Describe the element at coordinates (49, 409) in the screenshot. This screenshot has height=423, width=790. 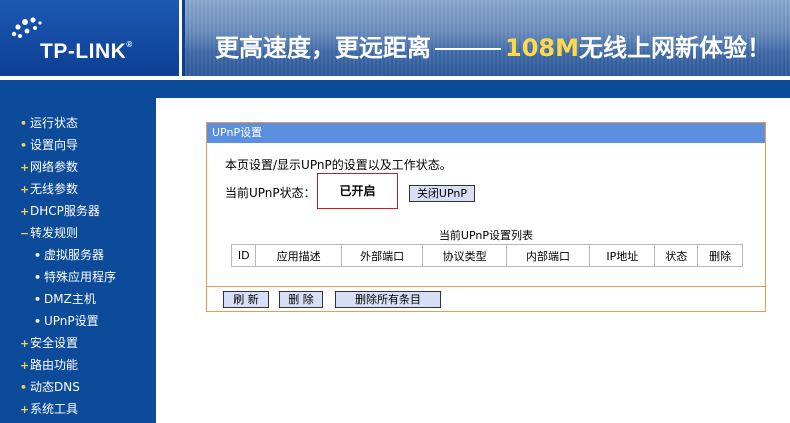
I see `sidebar-item-system-tools: +系统工具` at that location.